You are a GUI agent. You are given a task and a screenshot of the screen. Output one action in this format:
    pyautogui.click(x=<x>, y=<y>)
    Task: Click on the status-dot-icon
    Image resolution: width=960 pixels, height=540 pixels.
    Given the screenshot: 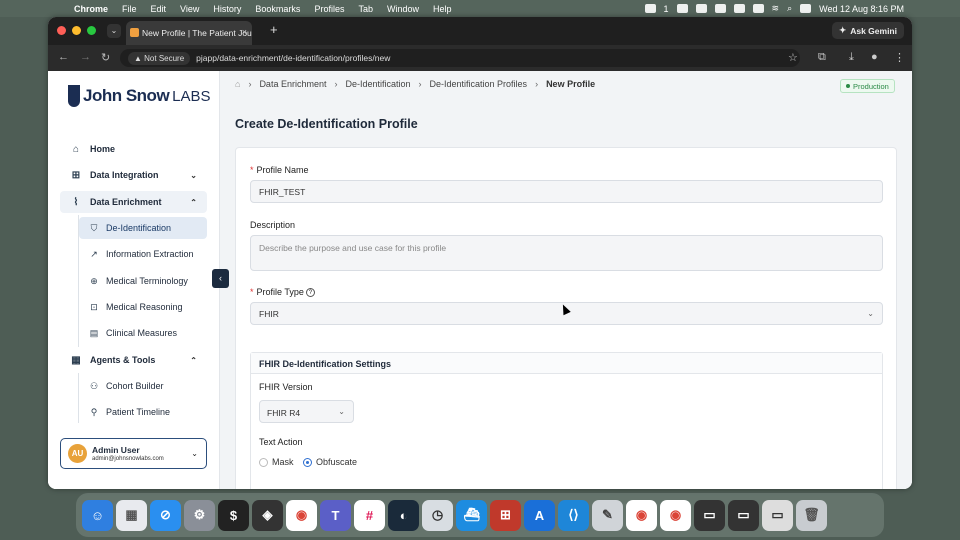 What is the action you would take?
    pyautogui.click(x=848, y=86)
    